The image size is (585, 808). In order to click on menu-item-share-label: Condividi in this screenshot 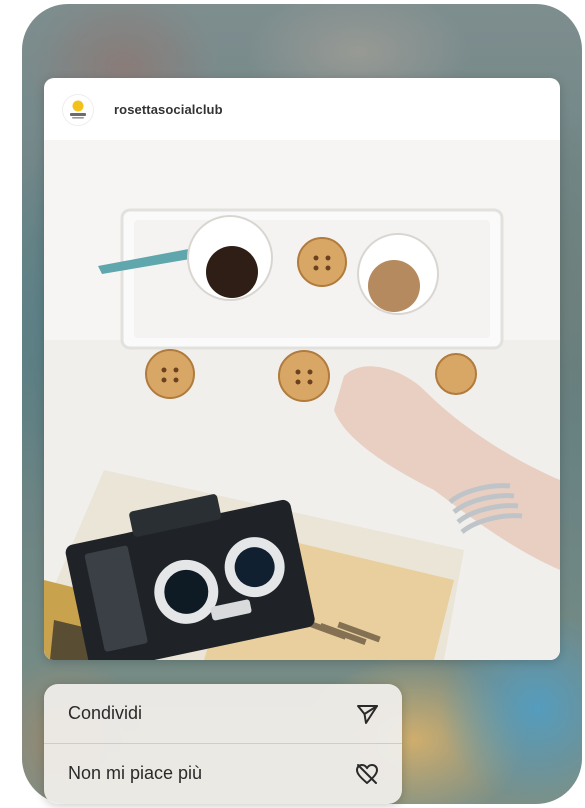, I will do `click(105, 713)`.